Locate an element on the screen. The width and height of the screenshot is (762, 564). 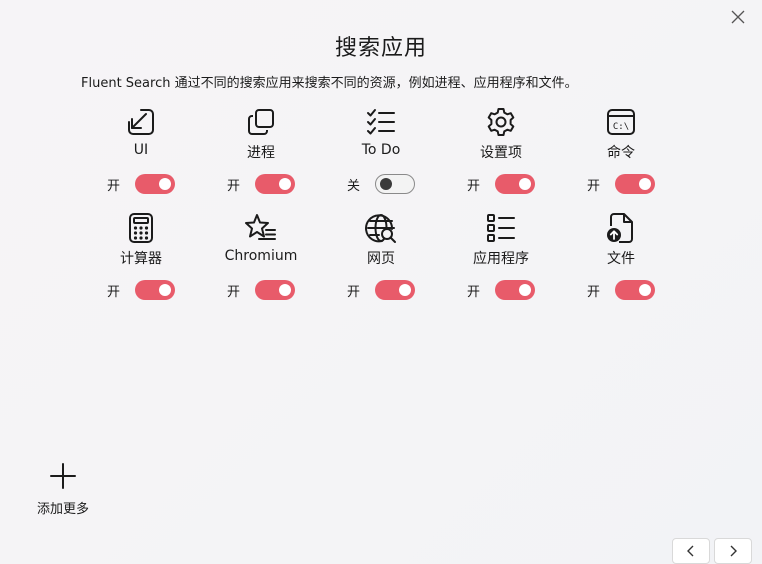
pager is located at coordinates (712, 551).